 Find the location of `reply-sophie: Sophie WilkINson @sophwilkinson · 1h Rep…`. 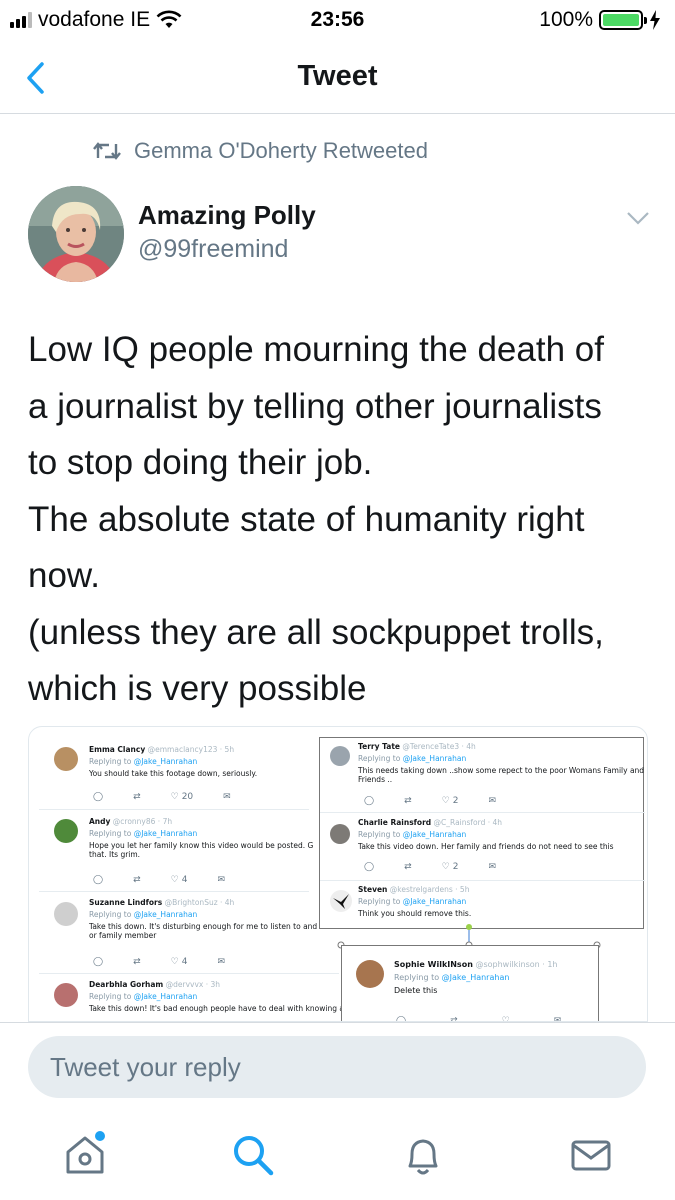

reply-sophie: Sophie WilkINson @sophwilkinson · 1h Rep… is located at coordinates (494, 977).